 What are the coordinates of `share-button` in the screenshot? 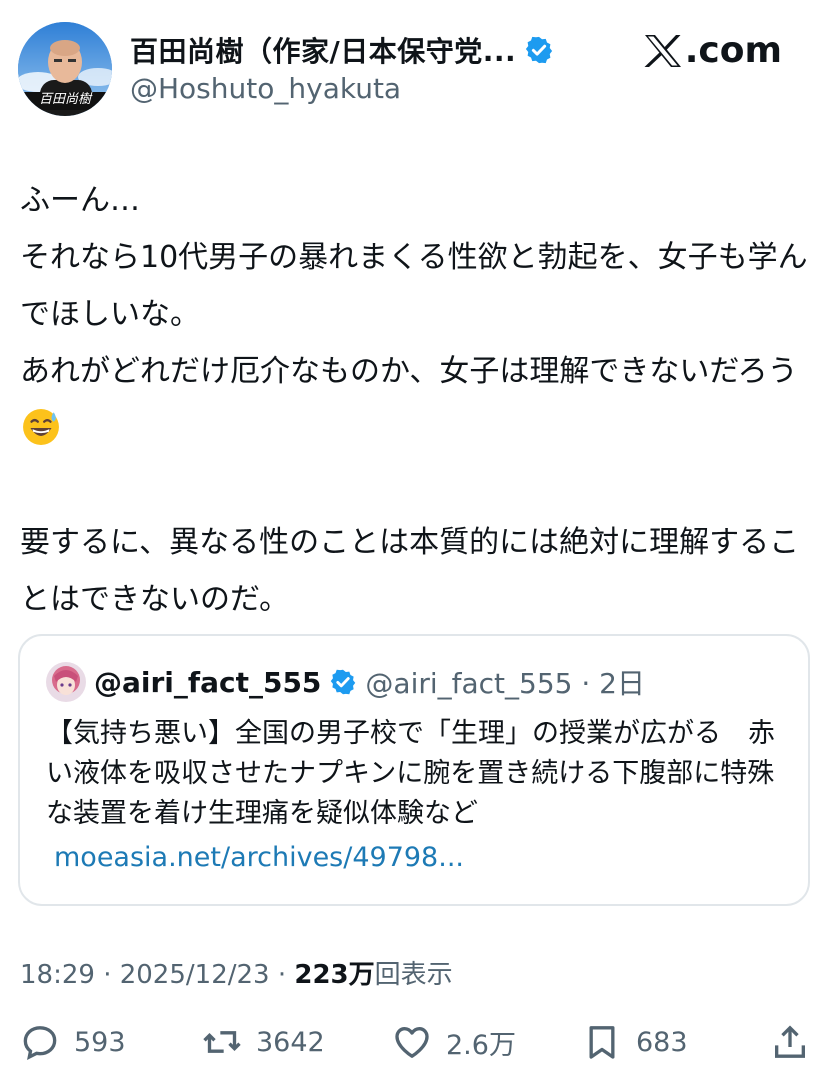 It's located at (790, 1042).